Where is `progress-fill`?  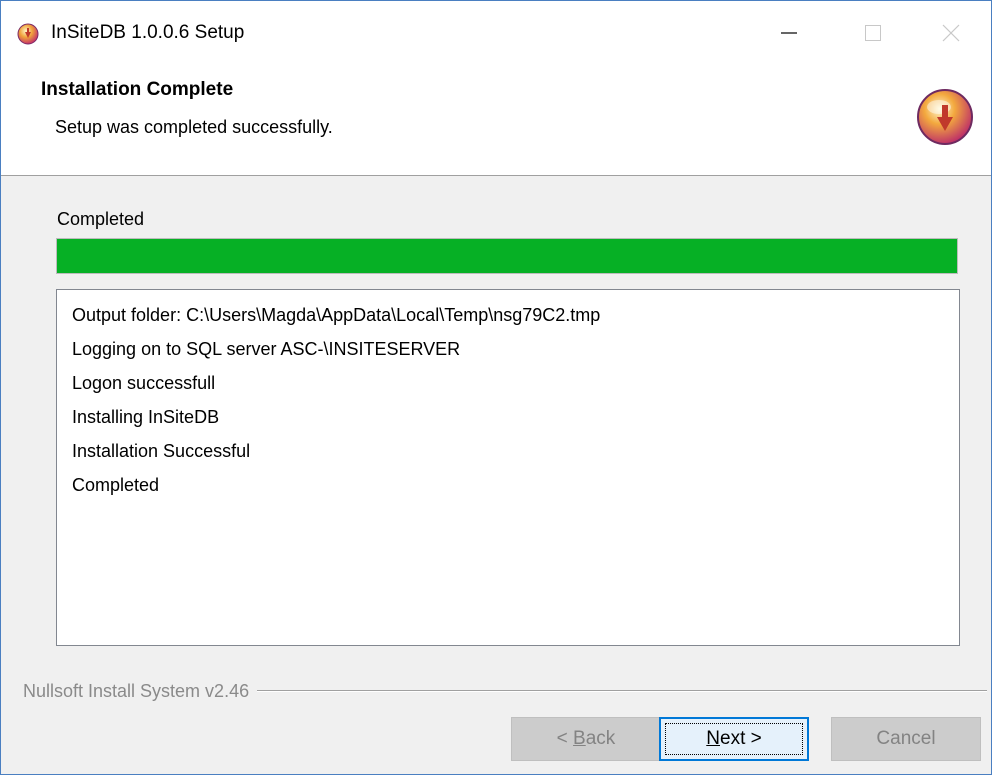
progress-fill is located at coordinates (507, 256).